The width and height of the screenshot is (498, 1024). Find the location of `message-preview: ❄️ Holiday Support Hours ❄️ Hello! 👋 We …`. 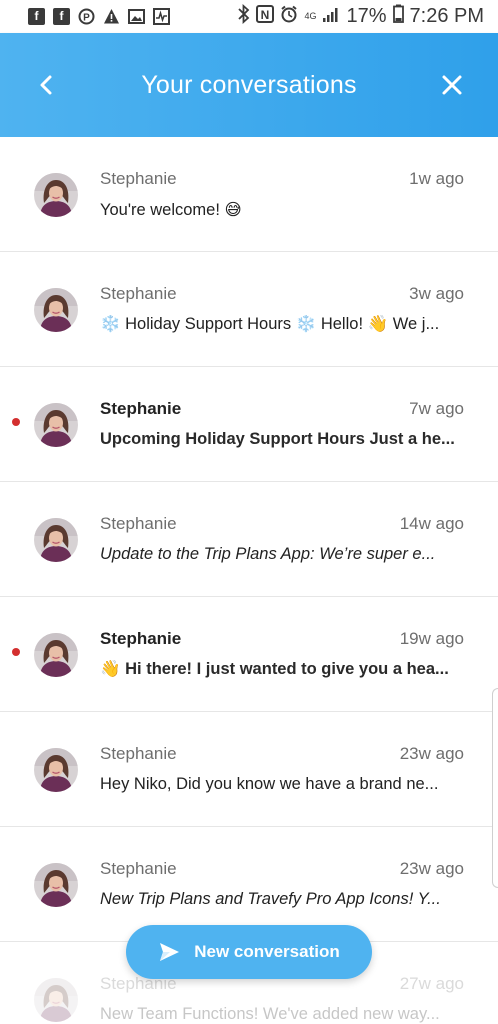

message-preview: ❄️ Holiday Support Hours ❄️ Hello! 👋 We … is located at coordinates (270, 324).